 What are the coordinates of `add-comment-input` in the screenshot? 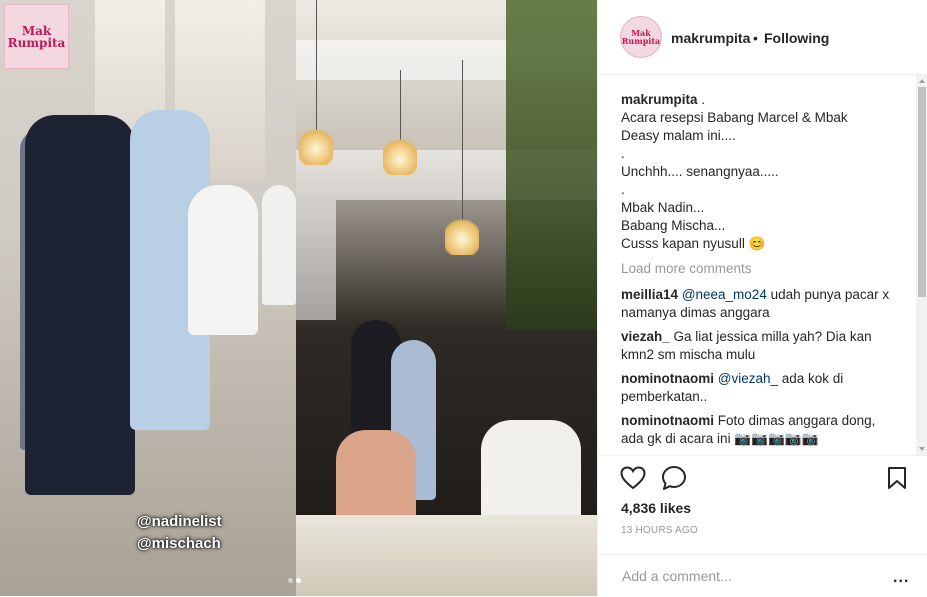 It's located at (747, 576).